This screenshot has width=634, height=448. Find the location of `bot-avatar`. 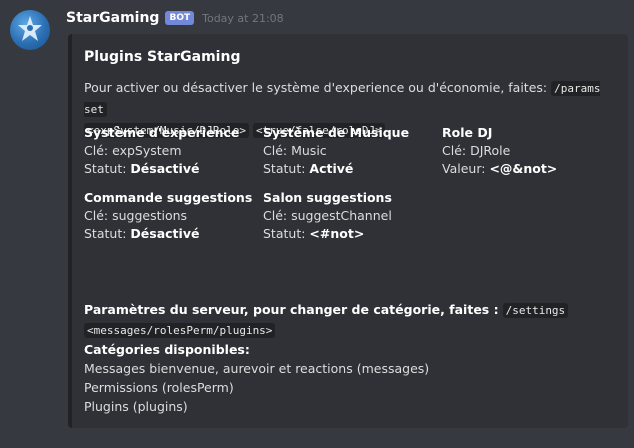

bot-avatar is located at coordinates (30, 30).